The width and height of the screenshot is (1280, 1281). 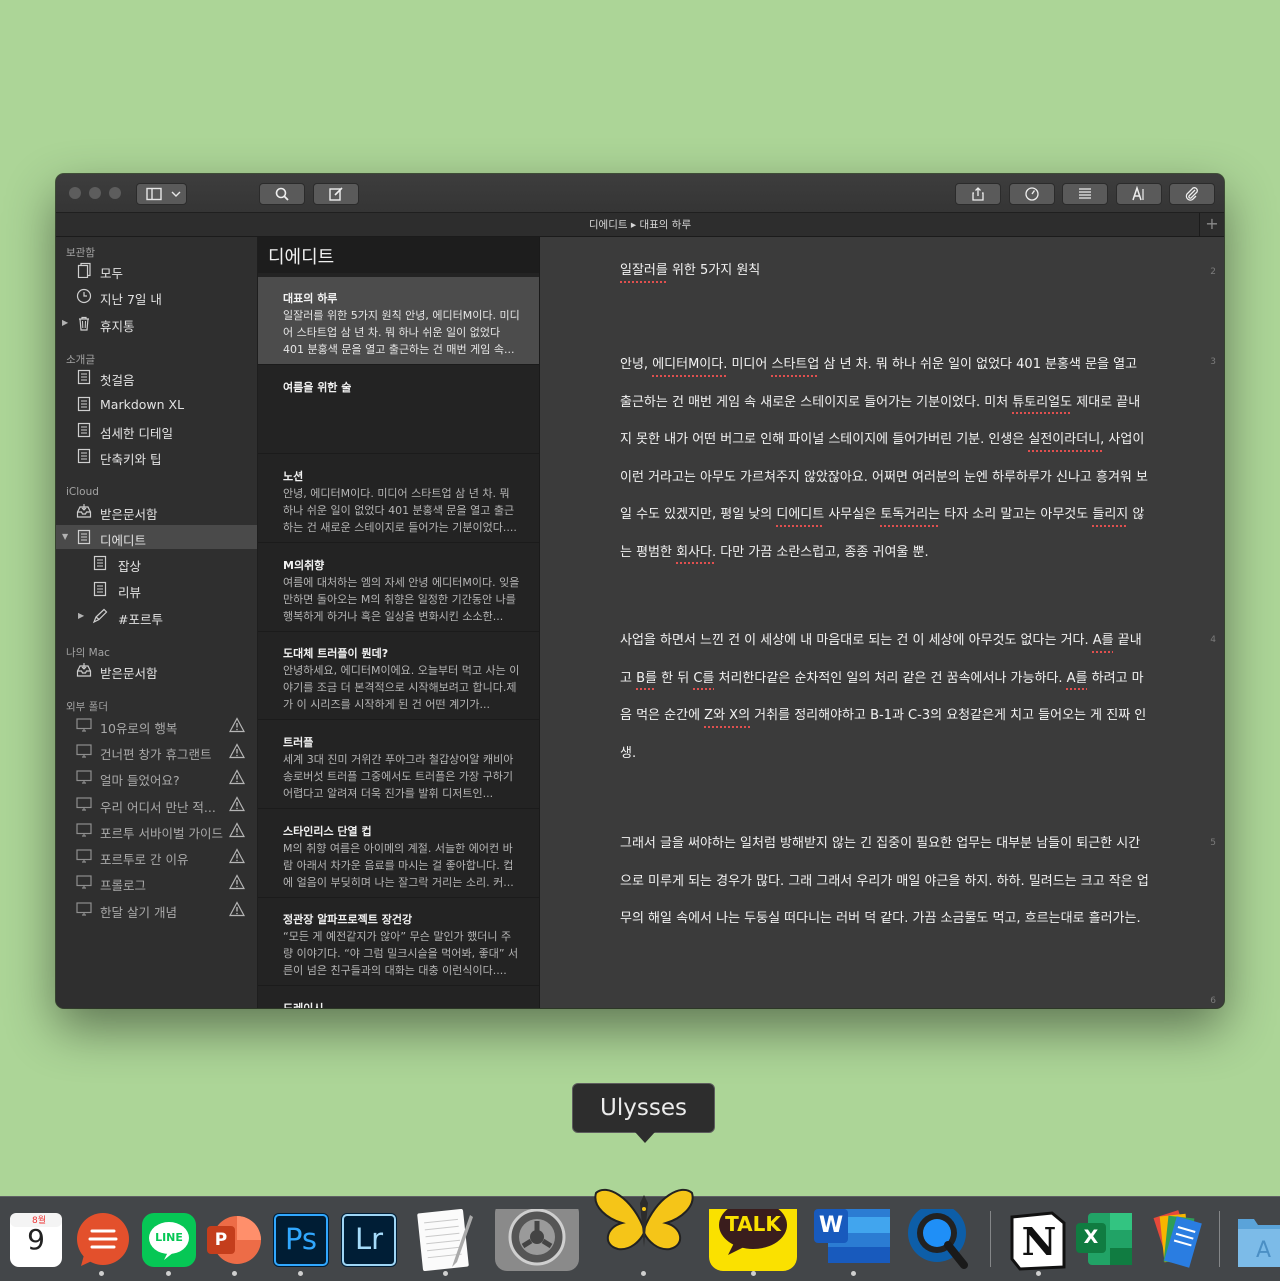 What do you see at coordinates (156, 323) in the screenshot?
I see `sidebar-item: ▶ 휴지통` at bounding box center [156, 323].